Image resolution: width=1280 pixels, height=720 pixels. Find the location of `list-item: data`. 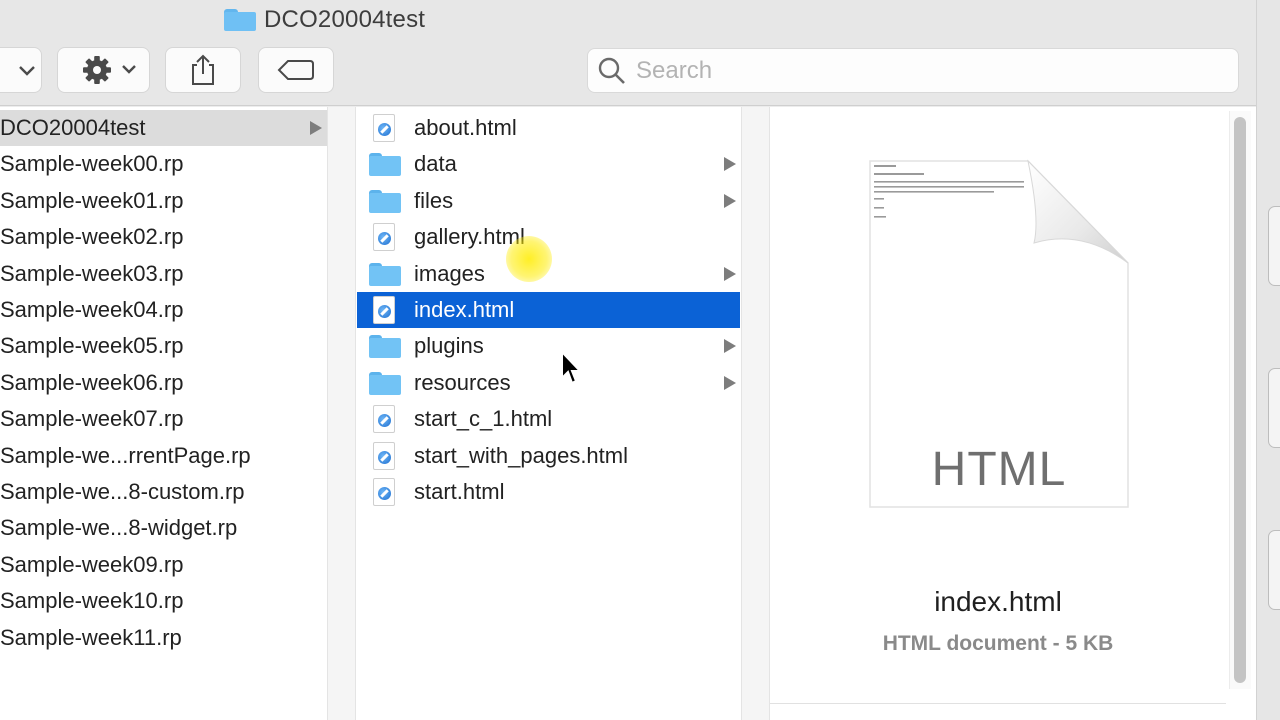

list-item: data is located at coordinates (548, 164).